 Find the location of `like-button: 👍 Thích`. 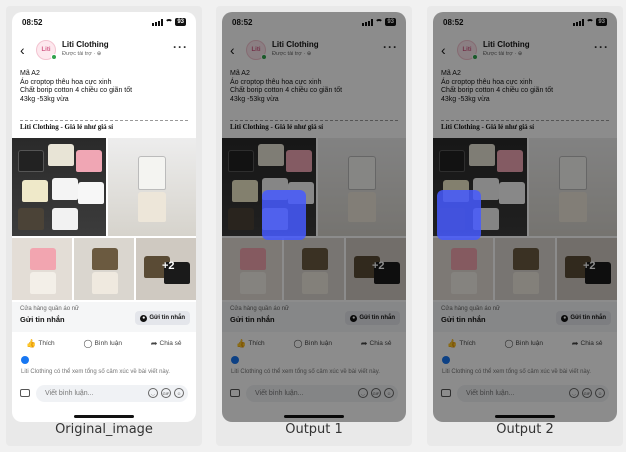

like-button: 👍 Thích is located at coordinates (40, 343).